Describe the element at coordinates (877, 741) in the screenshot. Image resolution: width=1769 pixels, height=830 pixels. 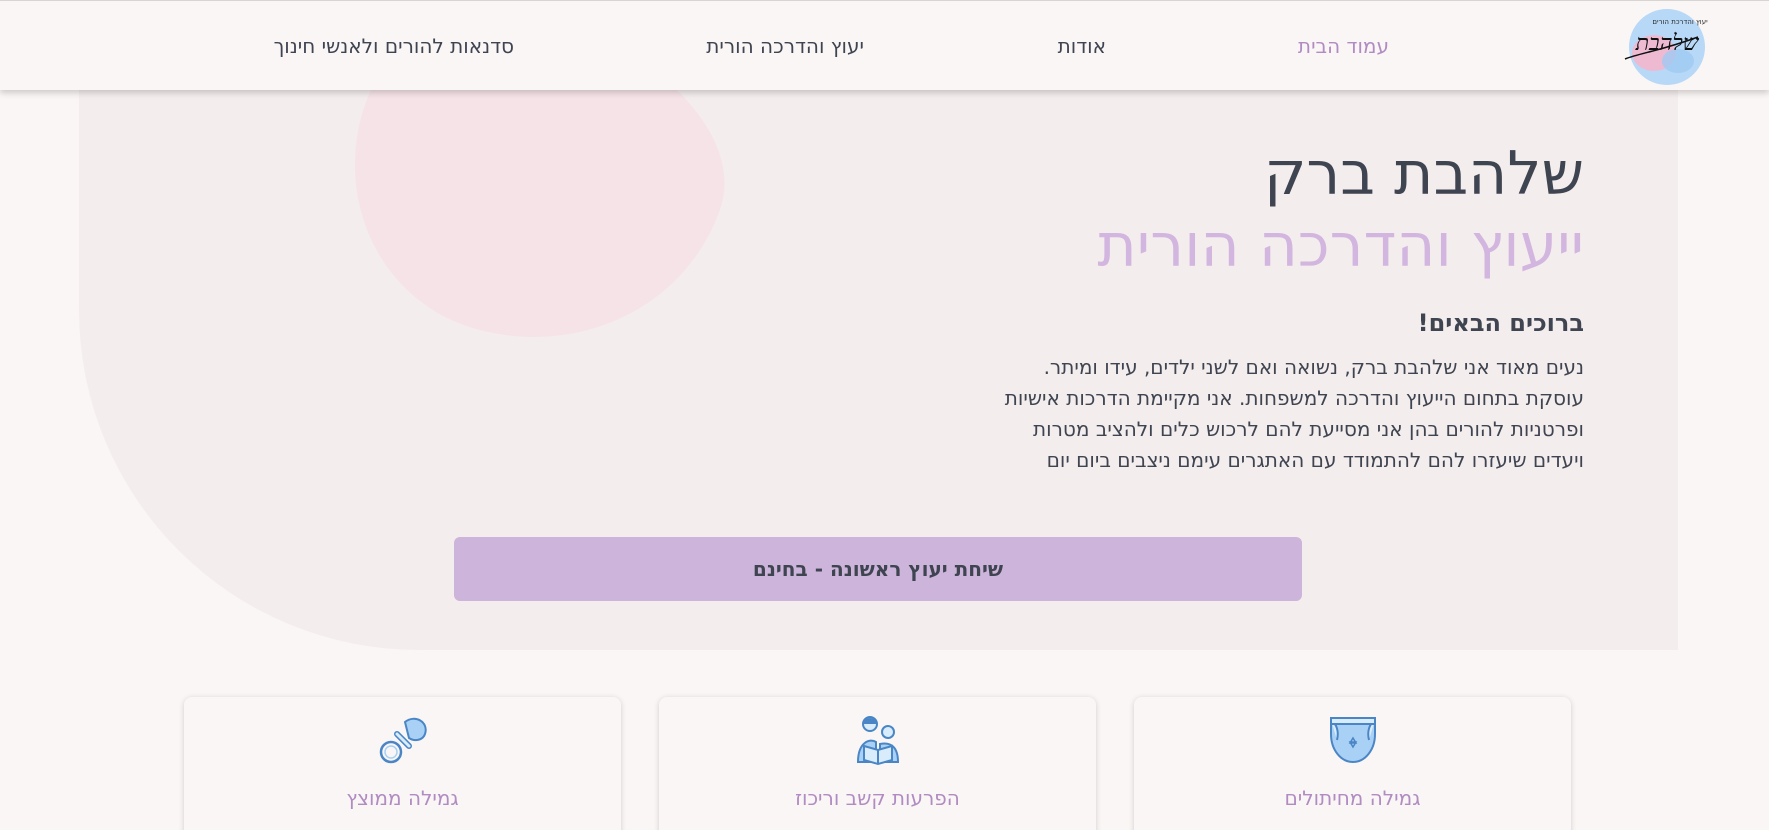
I see `parent-reading-child-icon` at that location.